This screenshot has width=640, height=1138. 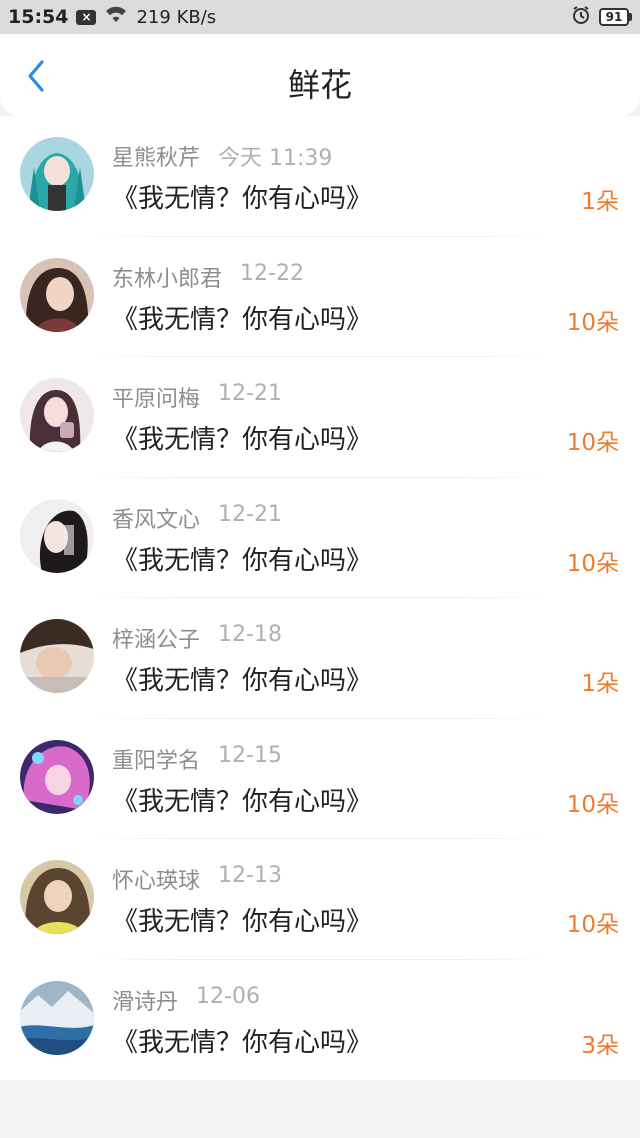 I want to click on sender-name: 星熊秋芹, so click(x=156, y=156).